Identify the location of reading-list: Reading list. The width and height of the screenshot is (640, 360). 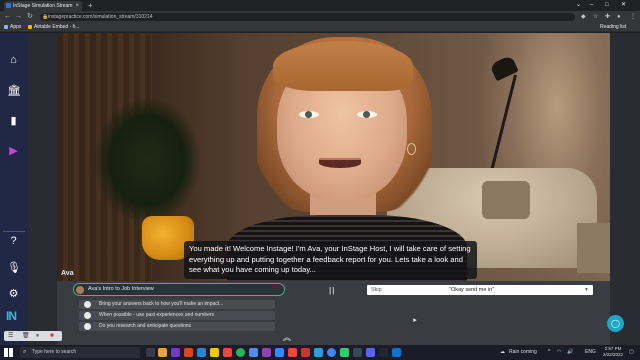
(613, 27).